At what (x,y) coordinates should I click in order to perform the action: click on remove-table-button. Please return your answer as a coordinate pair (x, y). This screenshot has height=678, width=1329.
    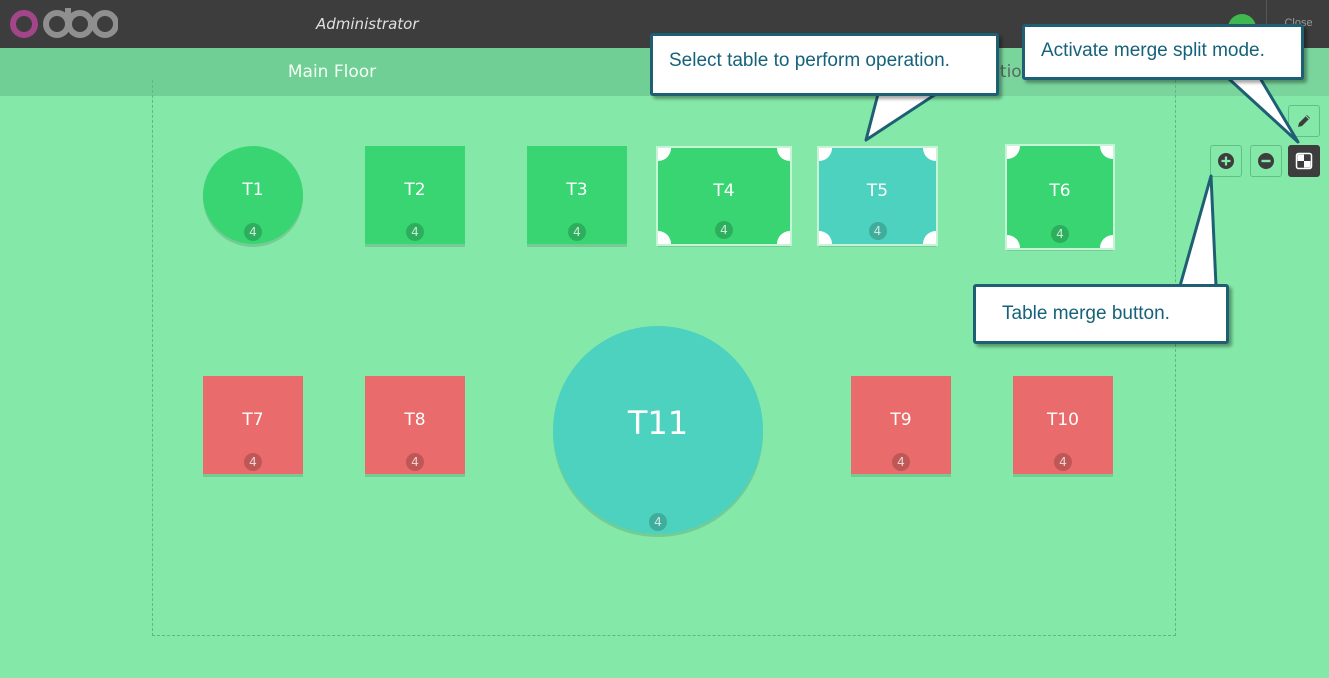
    Looking at the image, I should click on (1266, 161).